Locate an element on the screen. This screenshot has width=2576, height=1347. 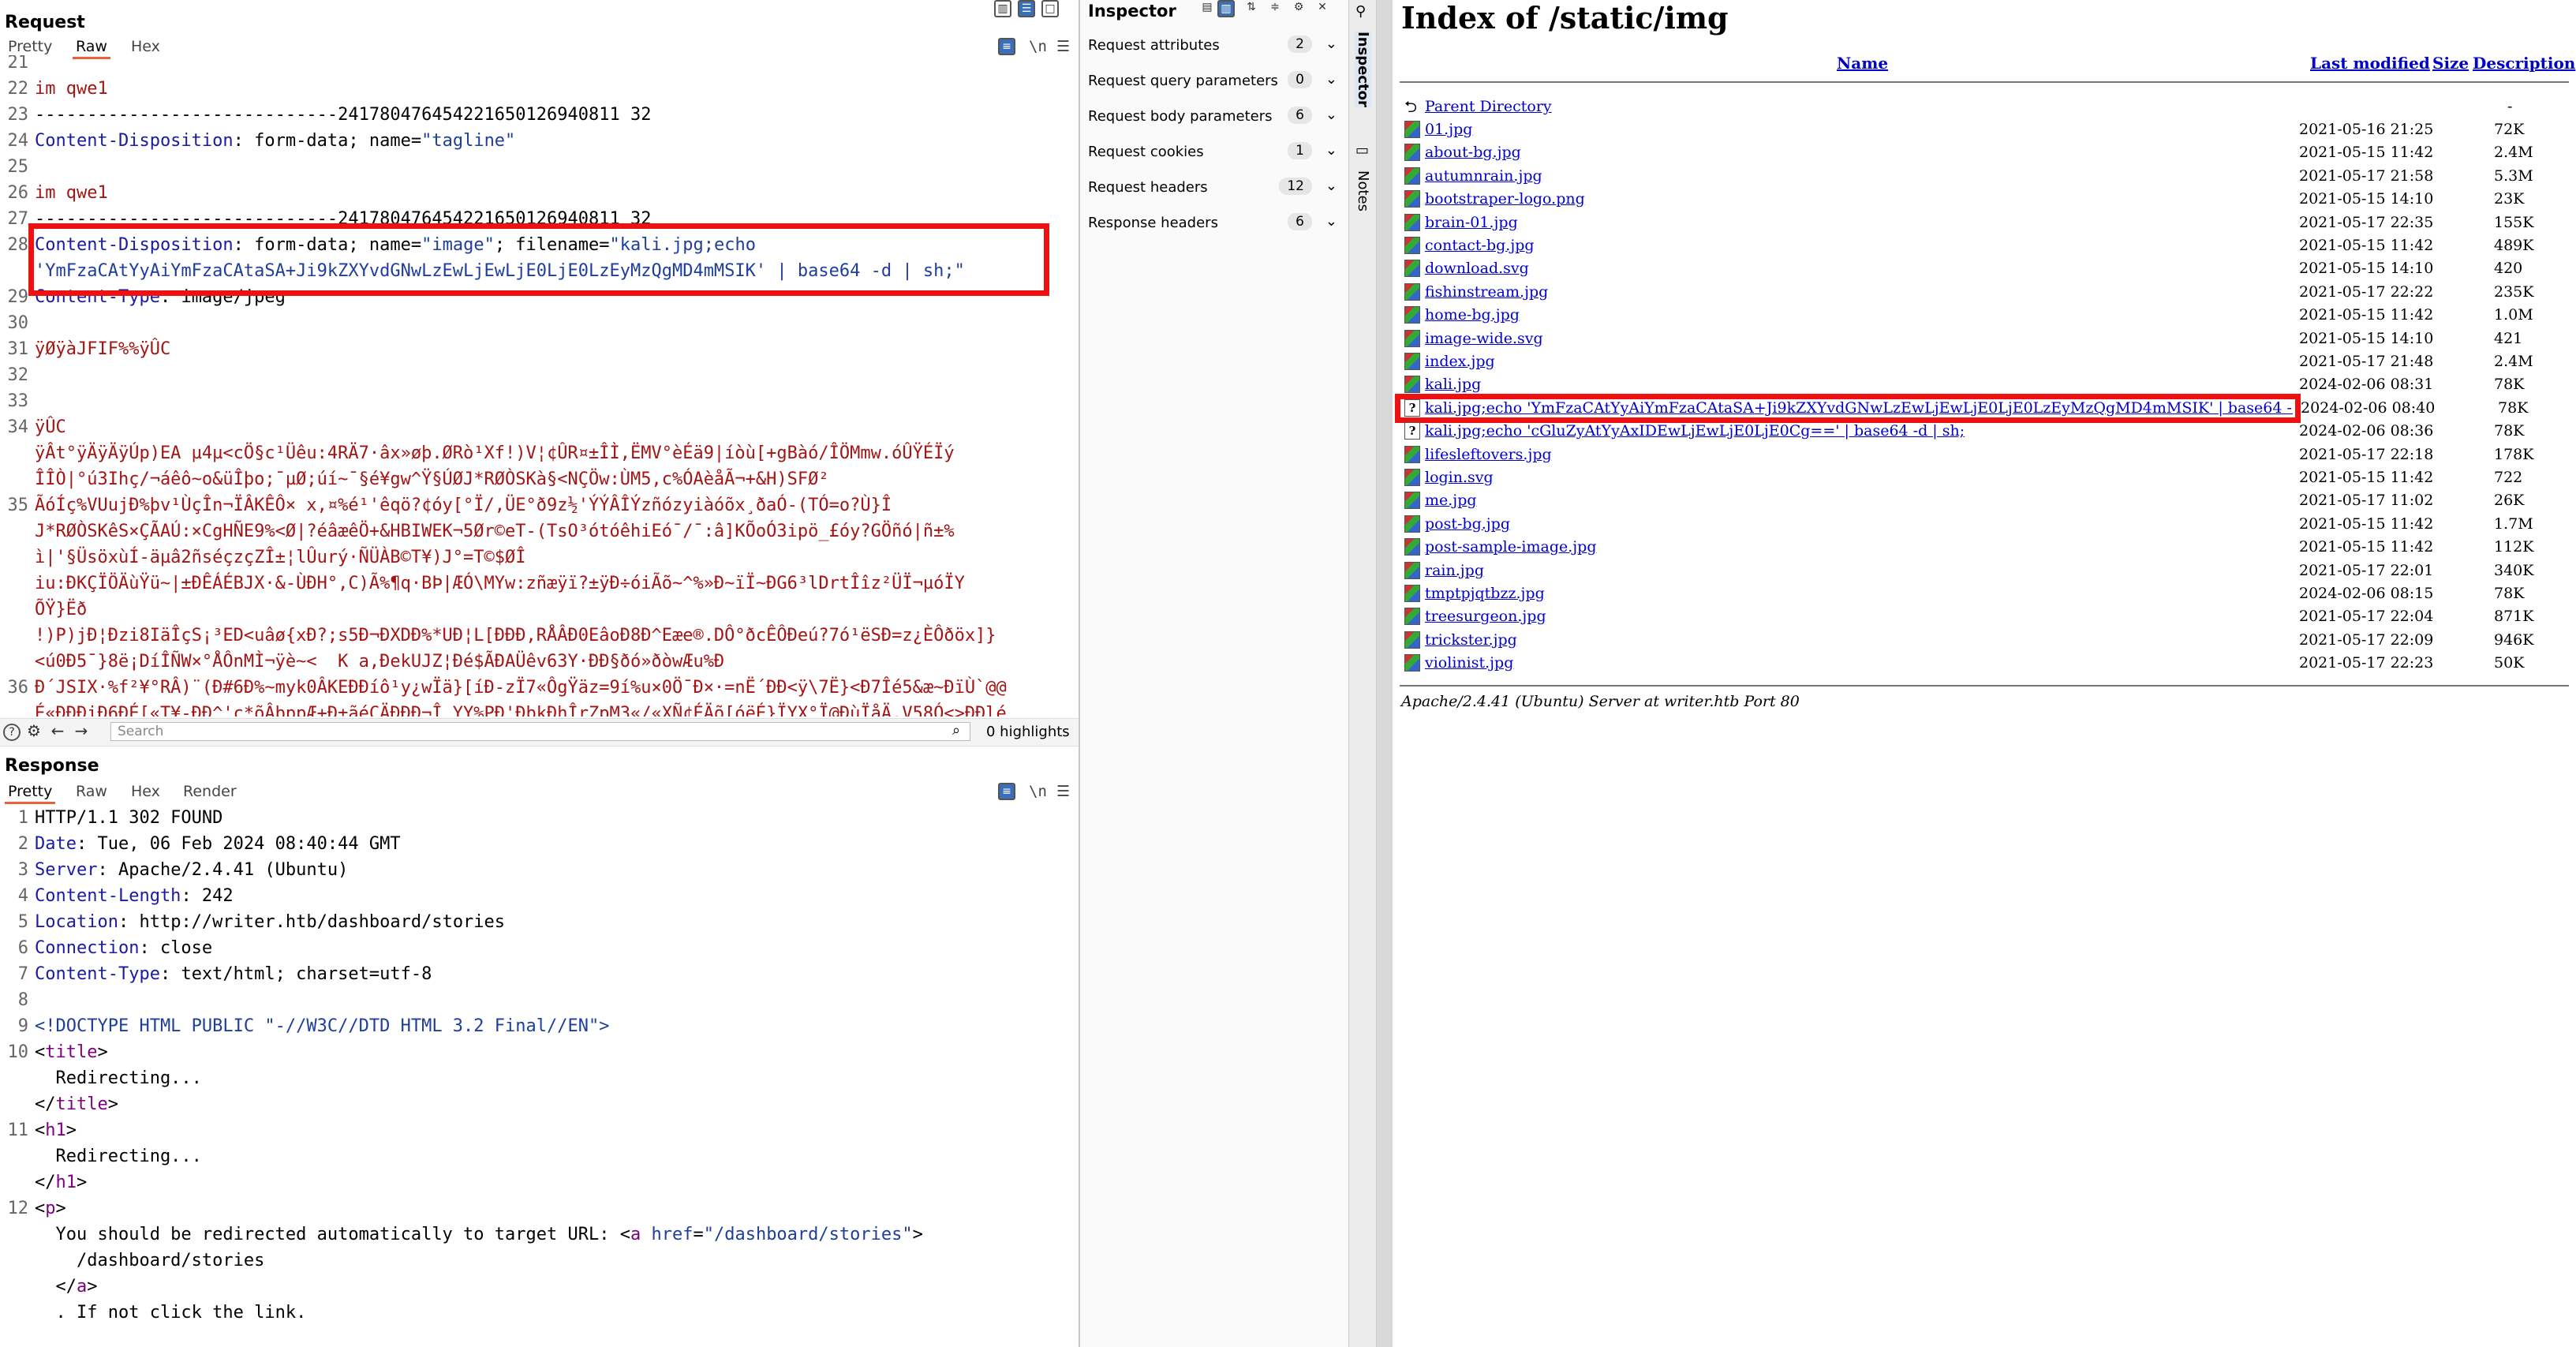
column-header-name: Name is located at coordinates (1862, 63).